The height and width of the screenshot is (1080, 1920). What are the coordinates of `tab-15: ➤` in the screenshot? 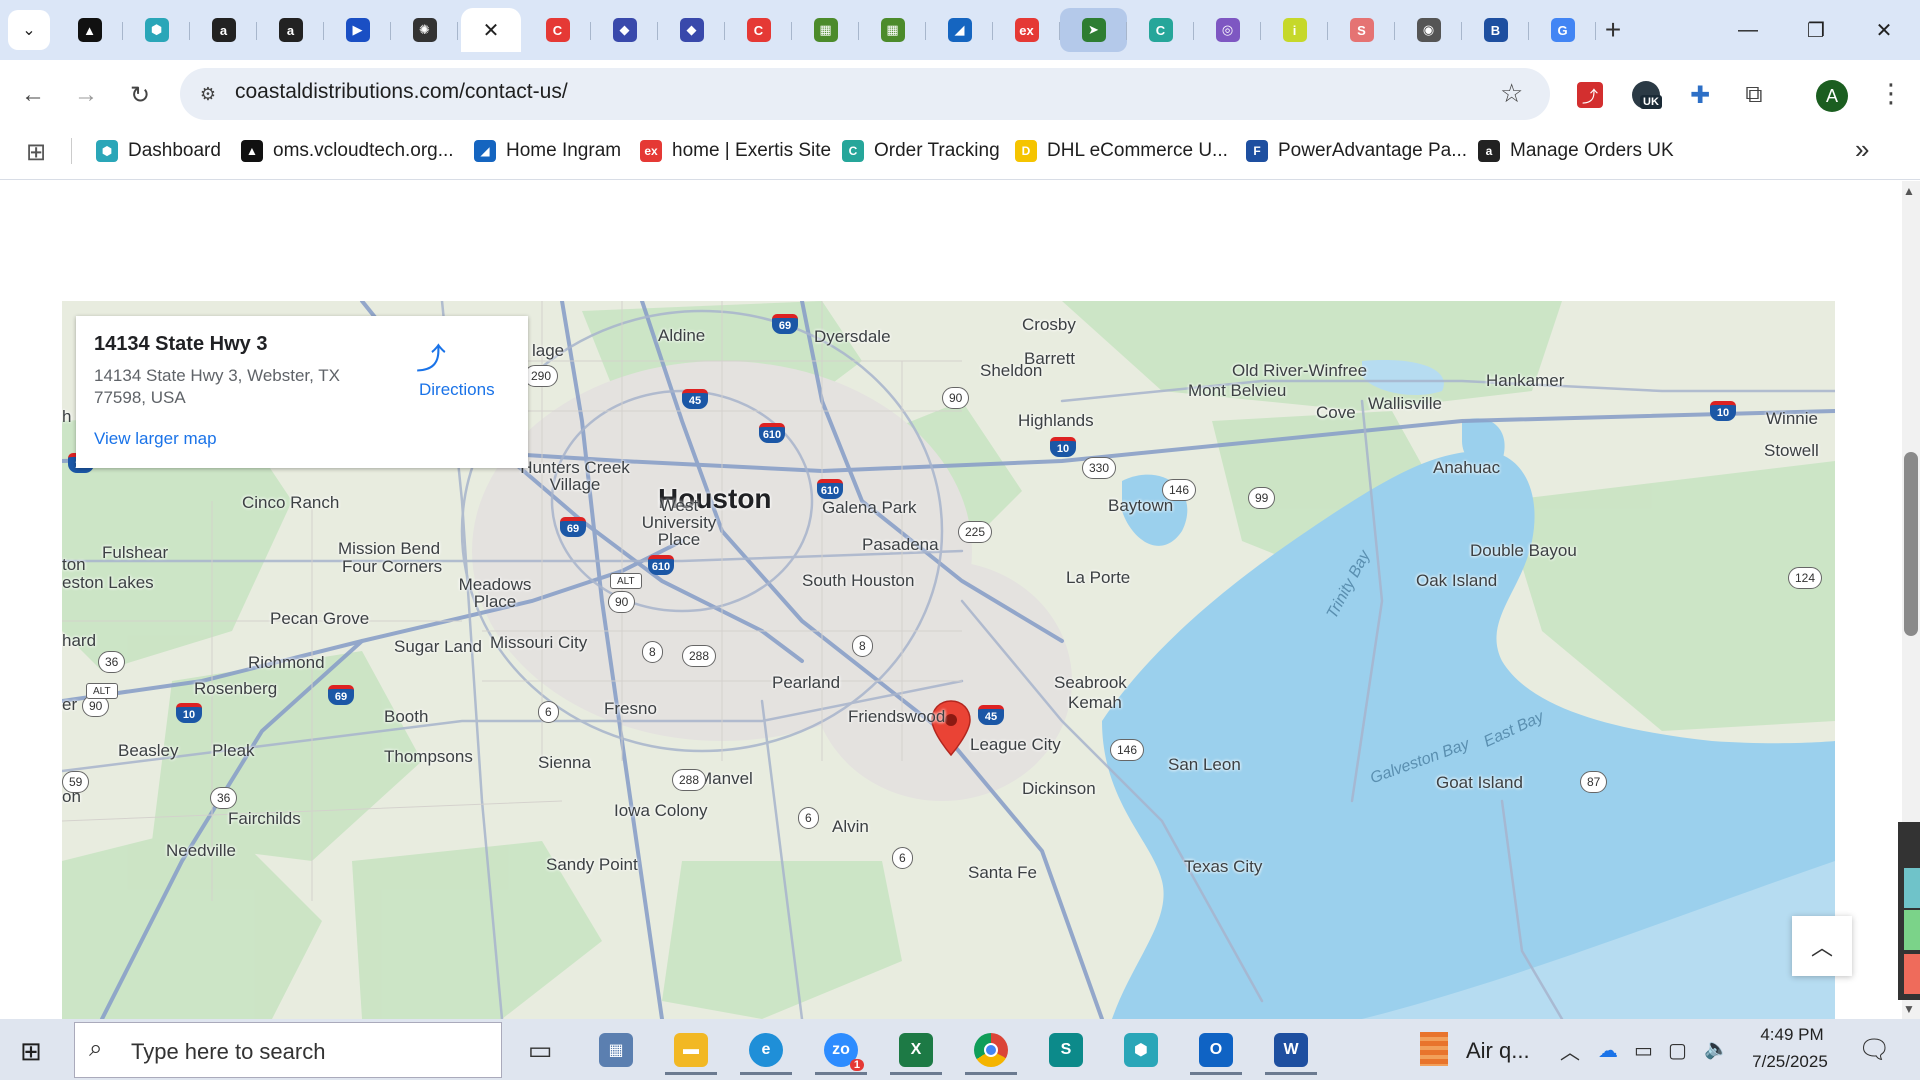 It's located at (1093, 30).